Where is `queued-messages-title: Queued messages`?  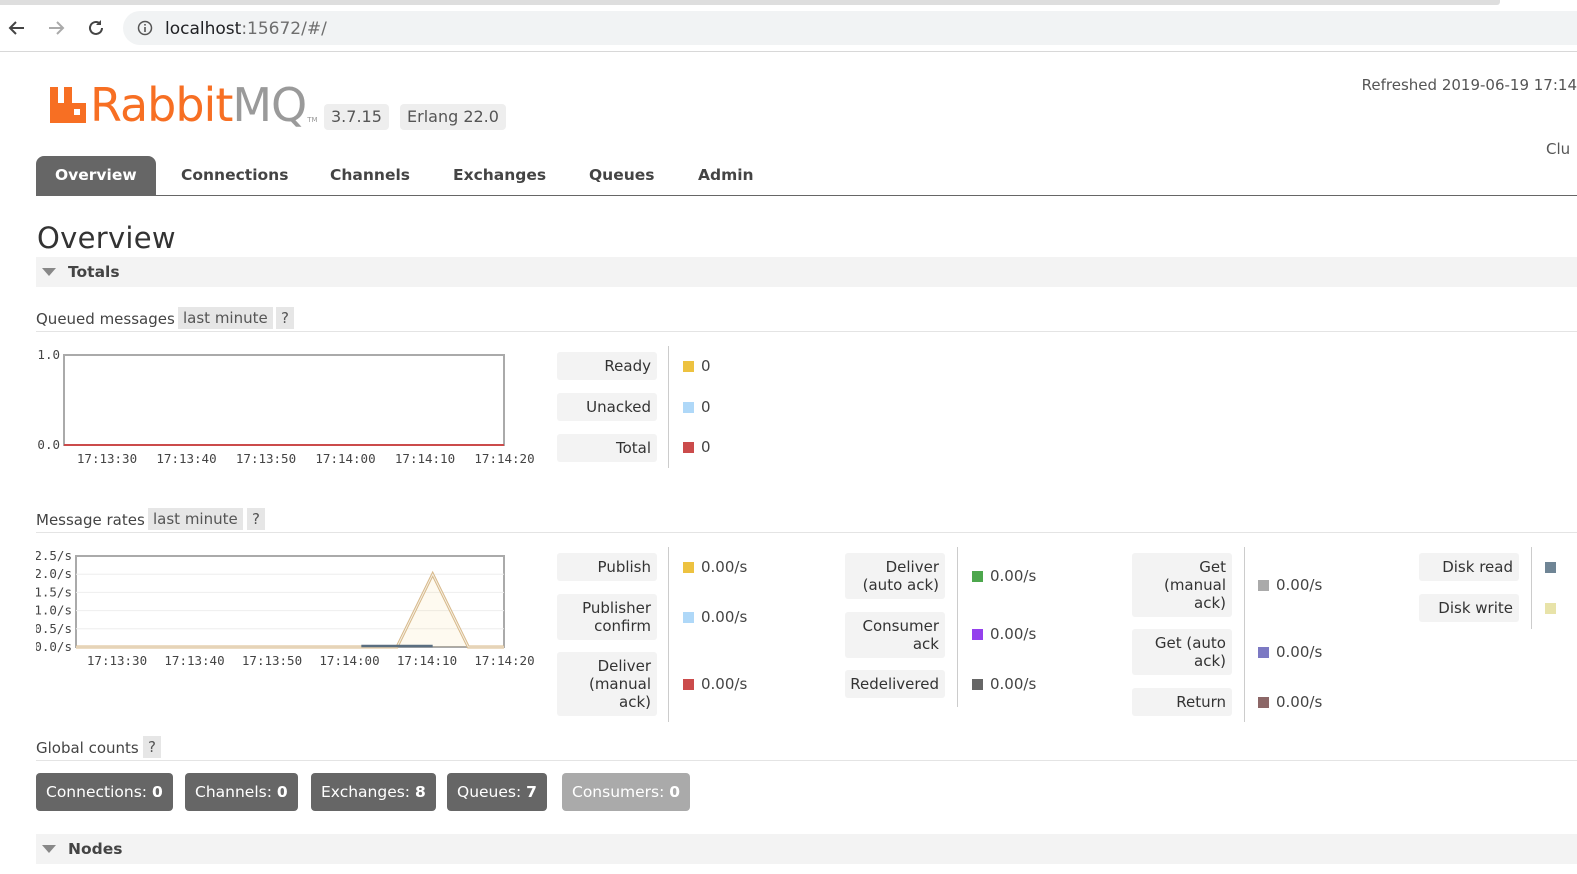 queued-messages-title: Queued messages is located at coordinates (105, 319).